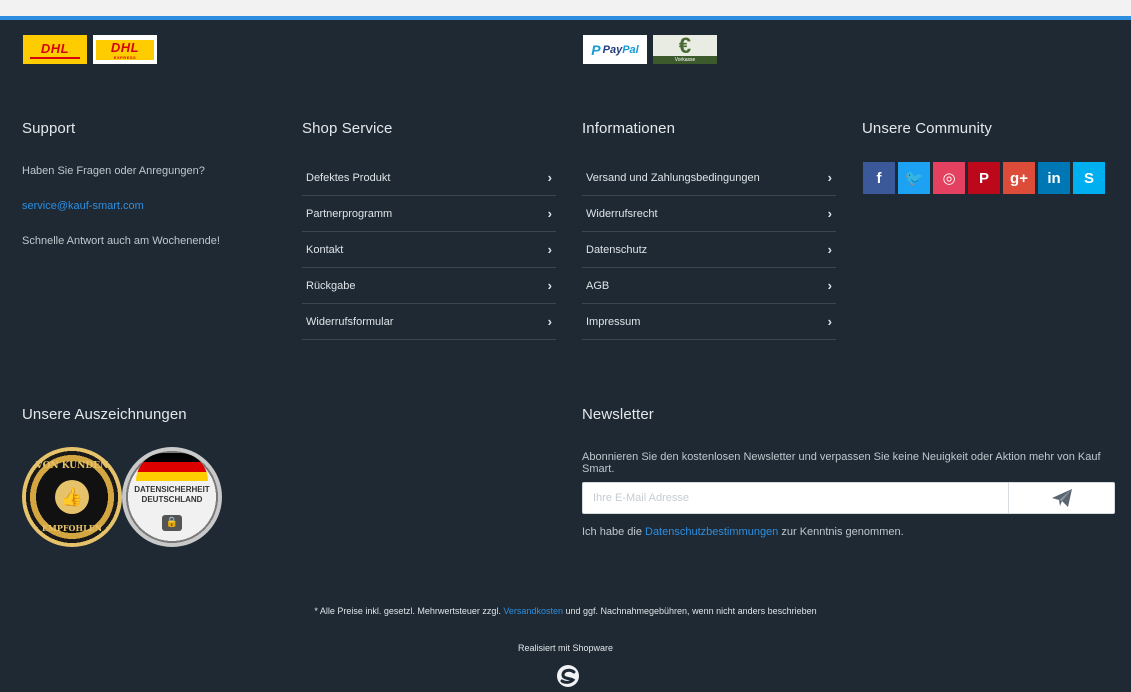 This screenshot has height=692, width=1131. Describe the element at coordinates (685, 60) in the screenshot. I see `vorkasse-label: Vorkasse` at that location.